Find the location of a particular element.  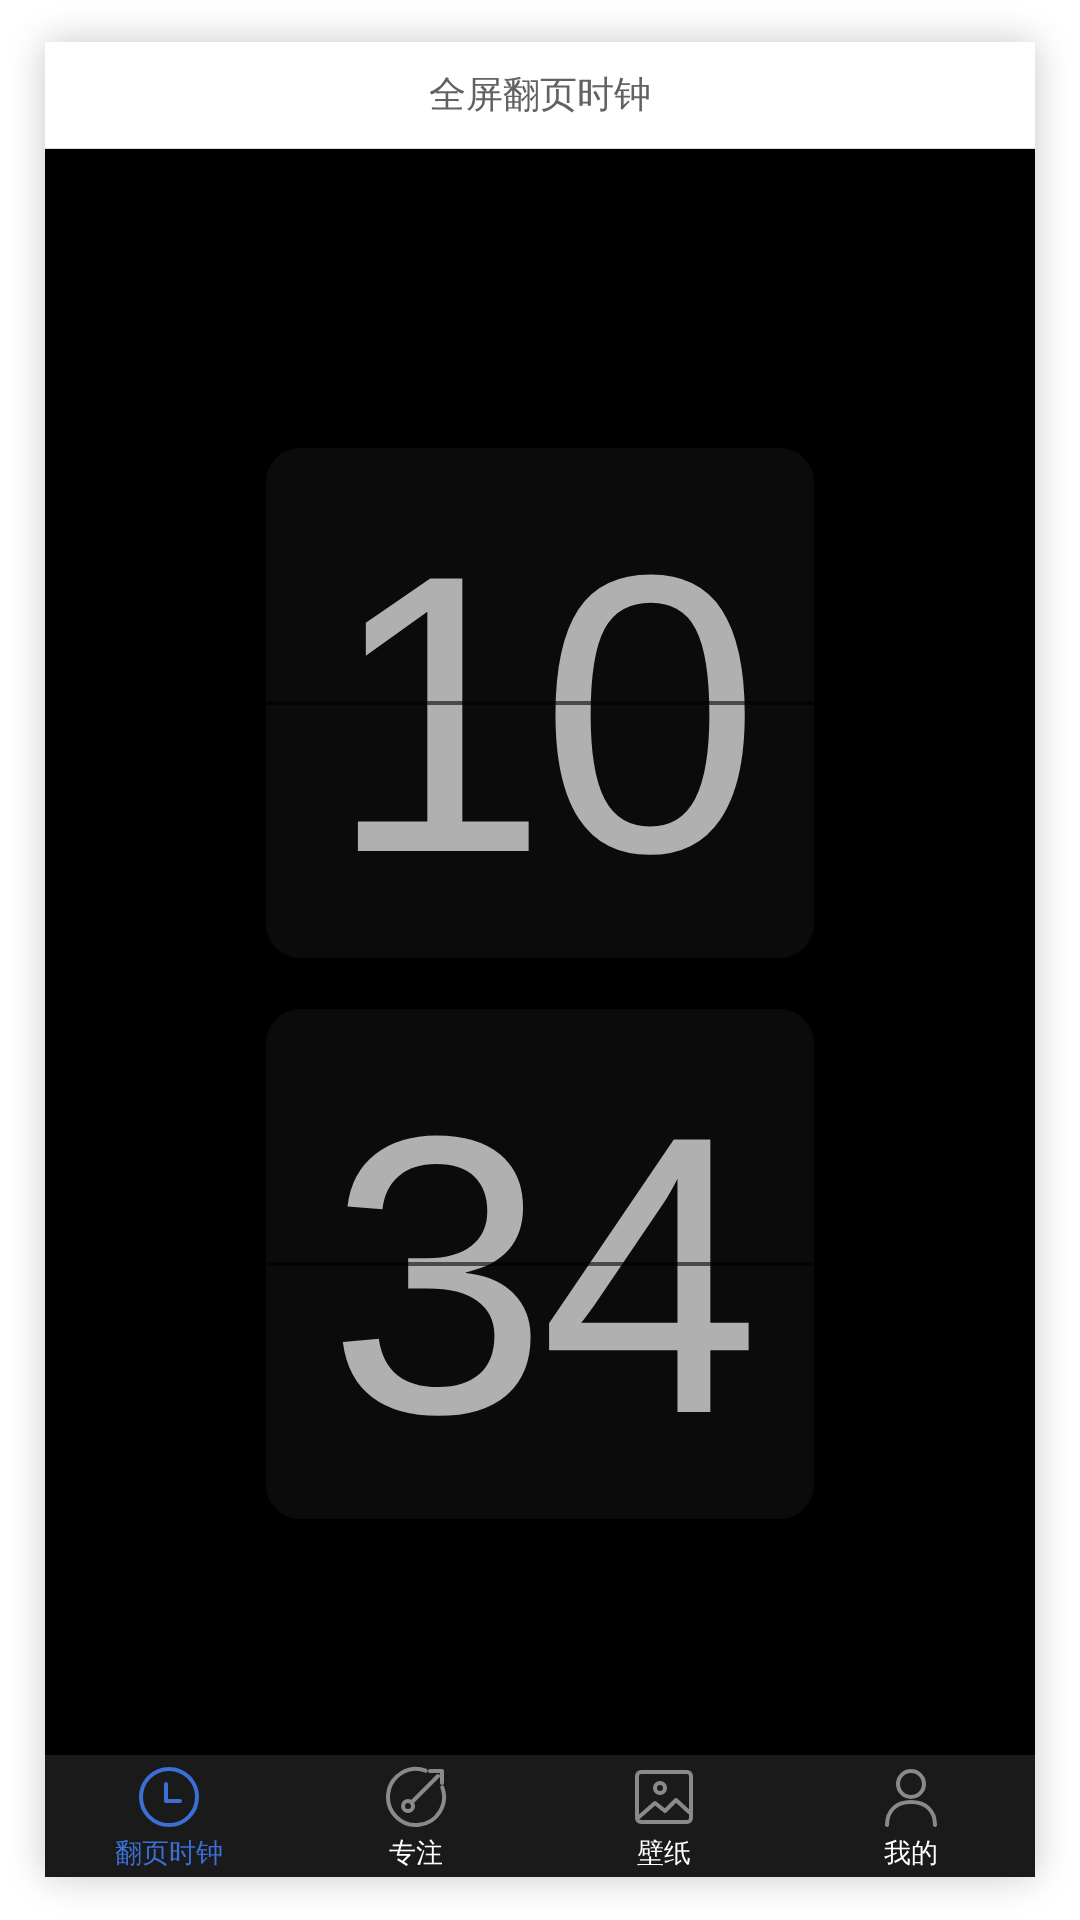

tab-item: 我的 is located at coordinates (911, 1816).